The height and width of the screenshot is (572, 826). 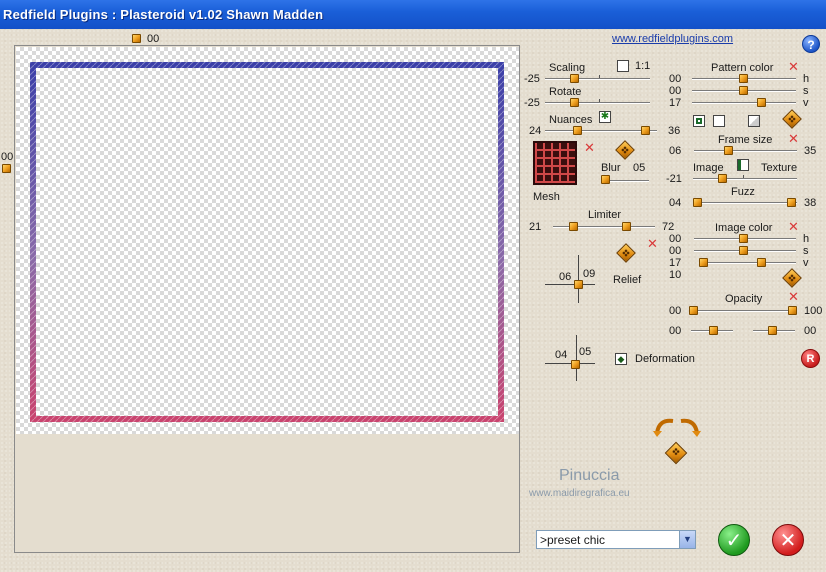 I want to click on relief-random-icon, so click(x=626, y=253).